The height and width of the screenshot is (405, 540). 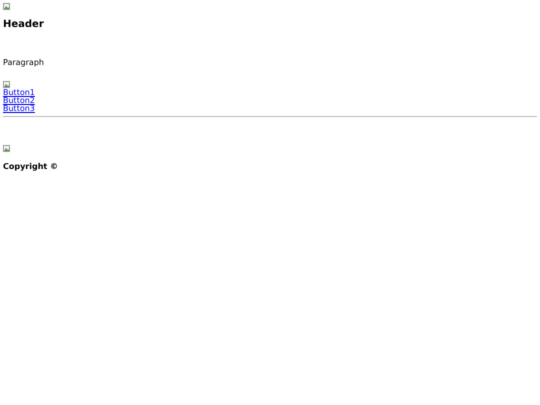 I want to click on paragraph: Paragraph, so click(x=23, y=63).